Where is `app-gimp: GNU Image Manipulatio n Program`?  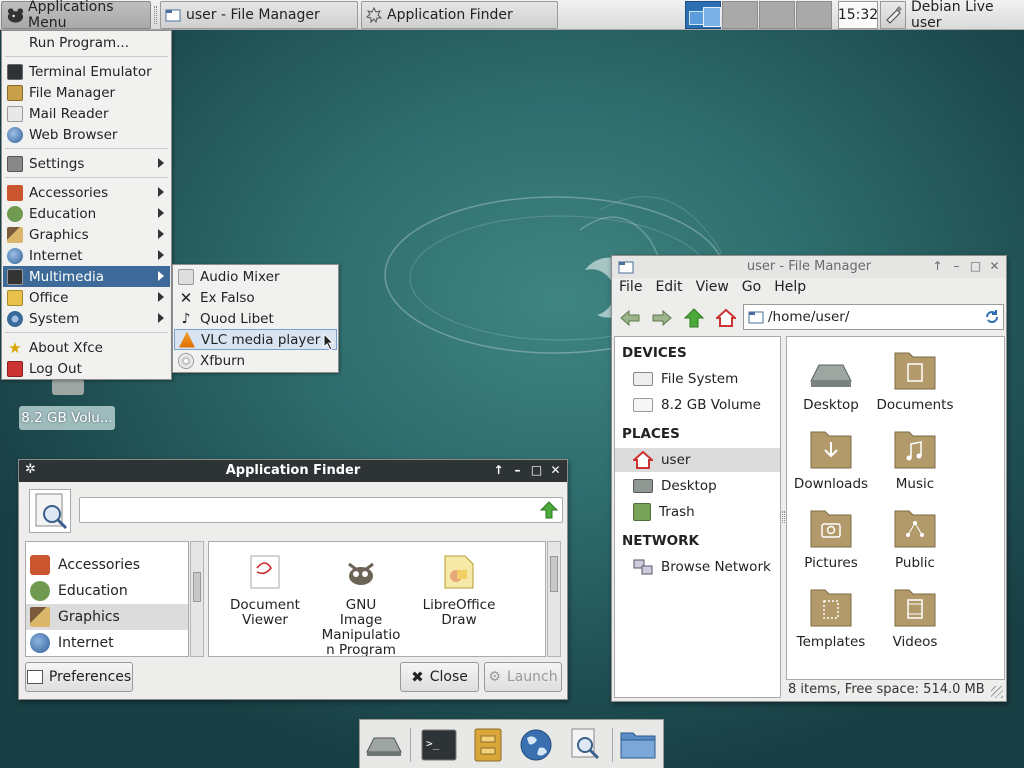
app-gimp: GNU Image Manipulatio n Program is located at coordinates (361, 599).